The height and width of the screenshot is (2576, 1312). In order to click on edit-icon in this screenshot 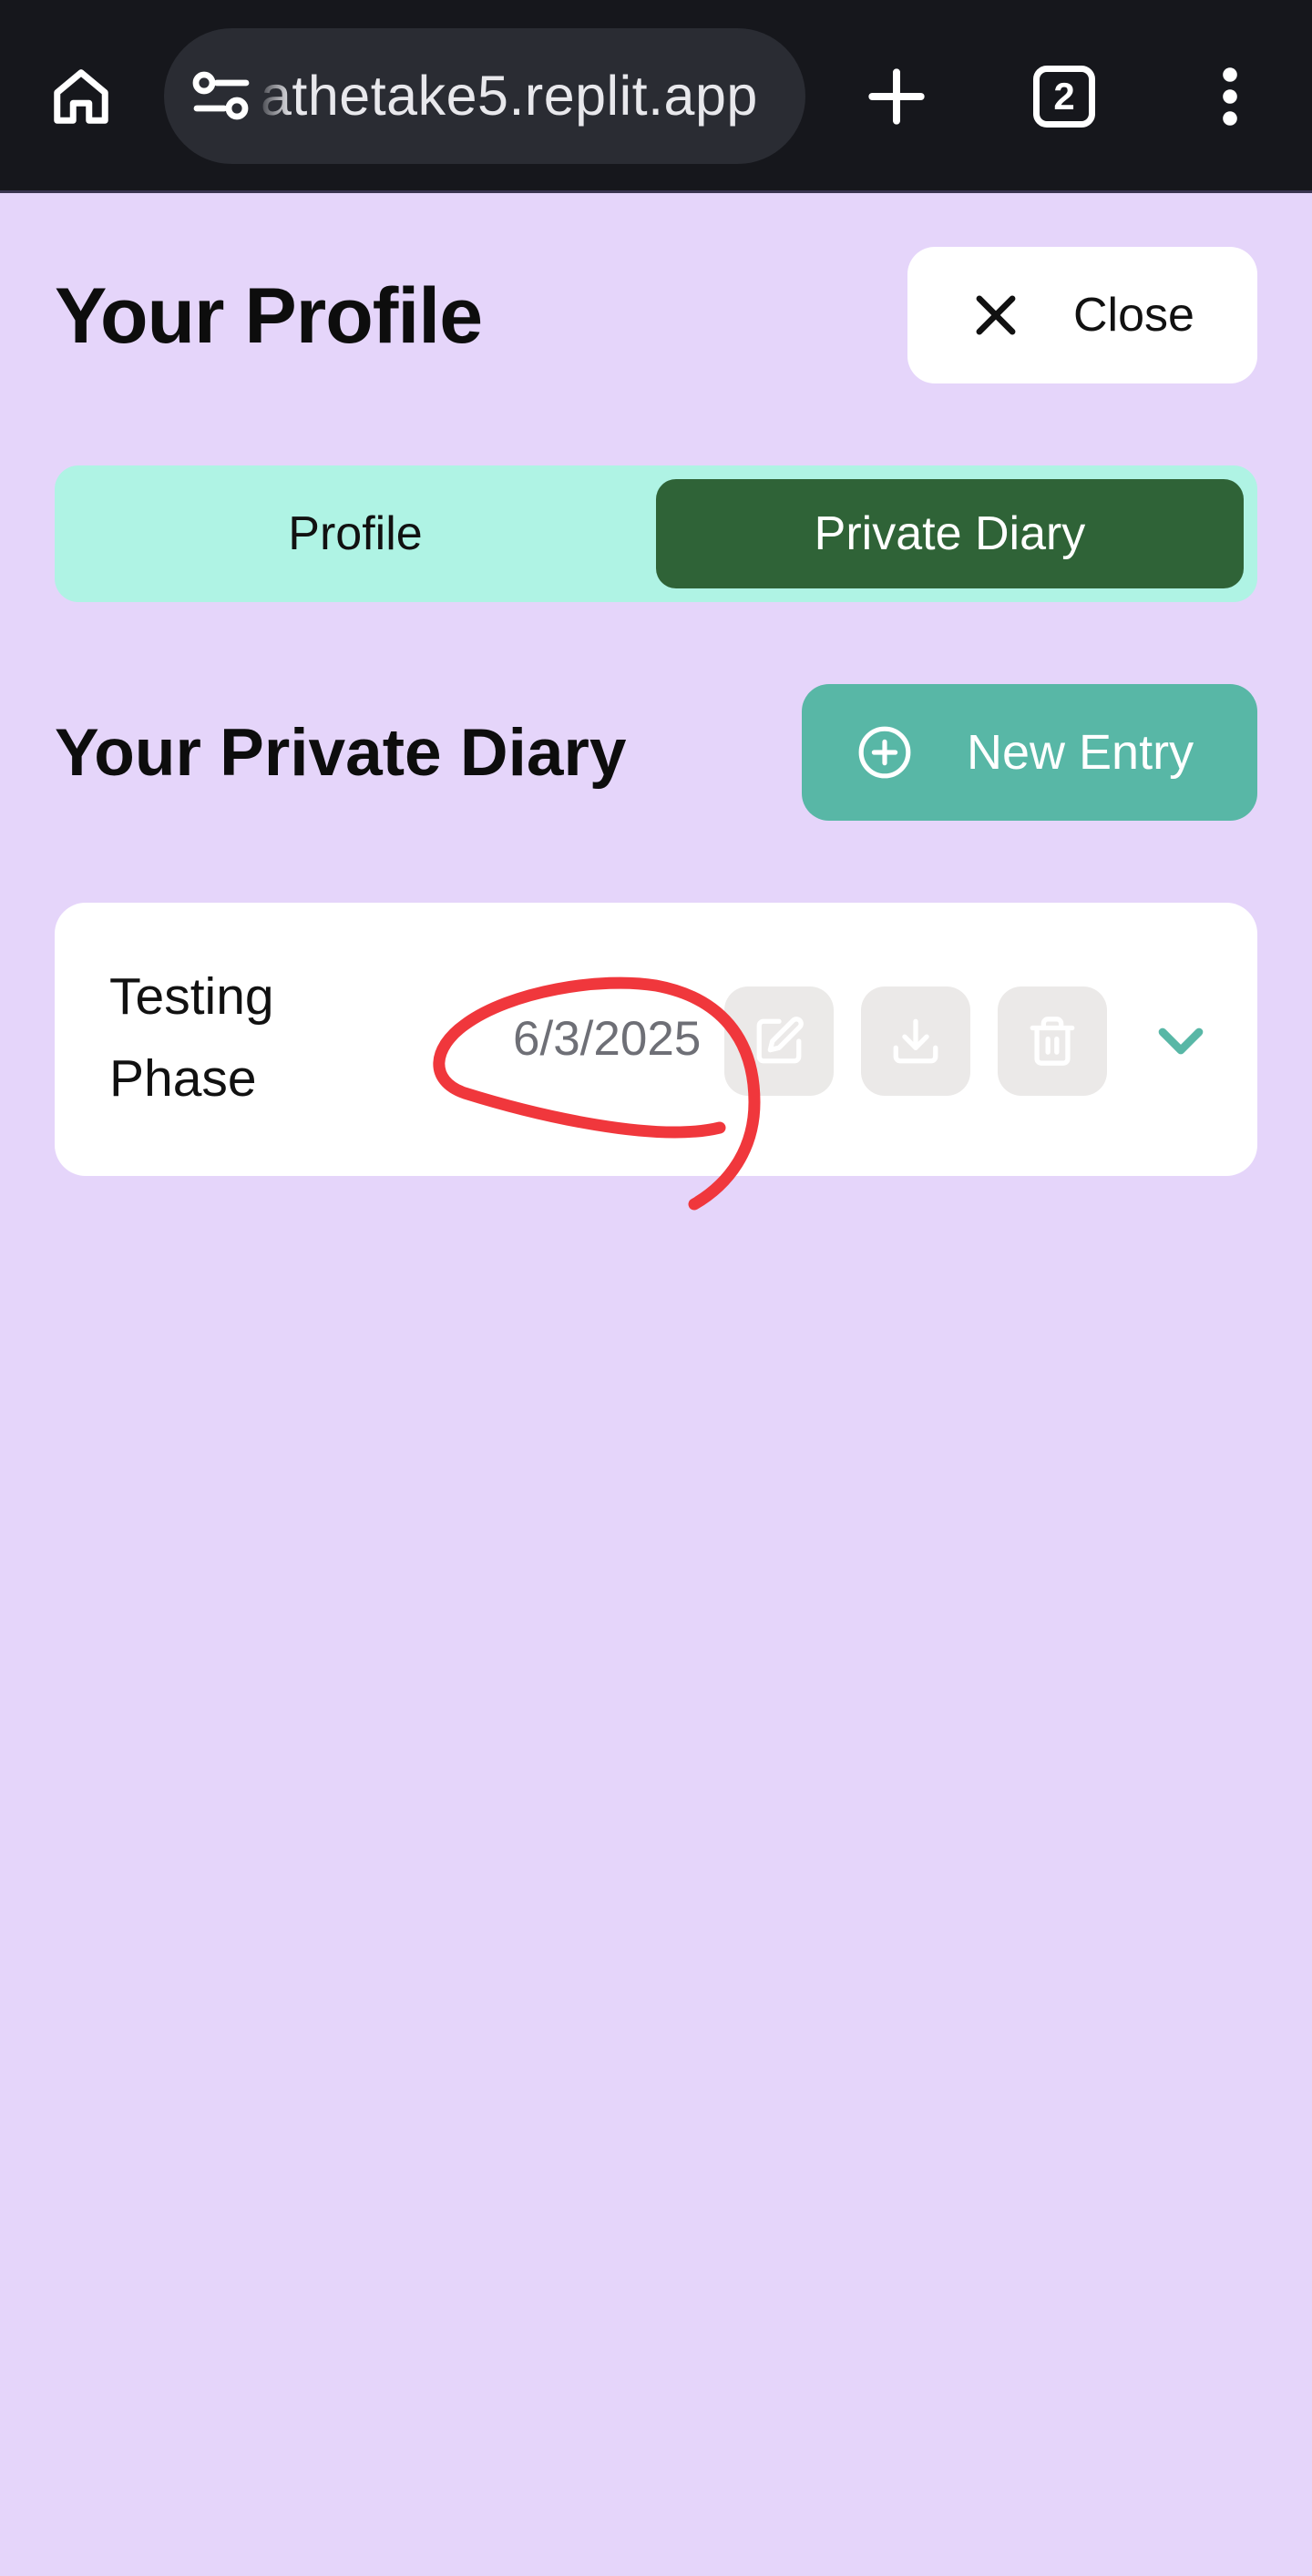, I will do `click(780, 1040)`.